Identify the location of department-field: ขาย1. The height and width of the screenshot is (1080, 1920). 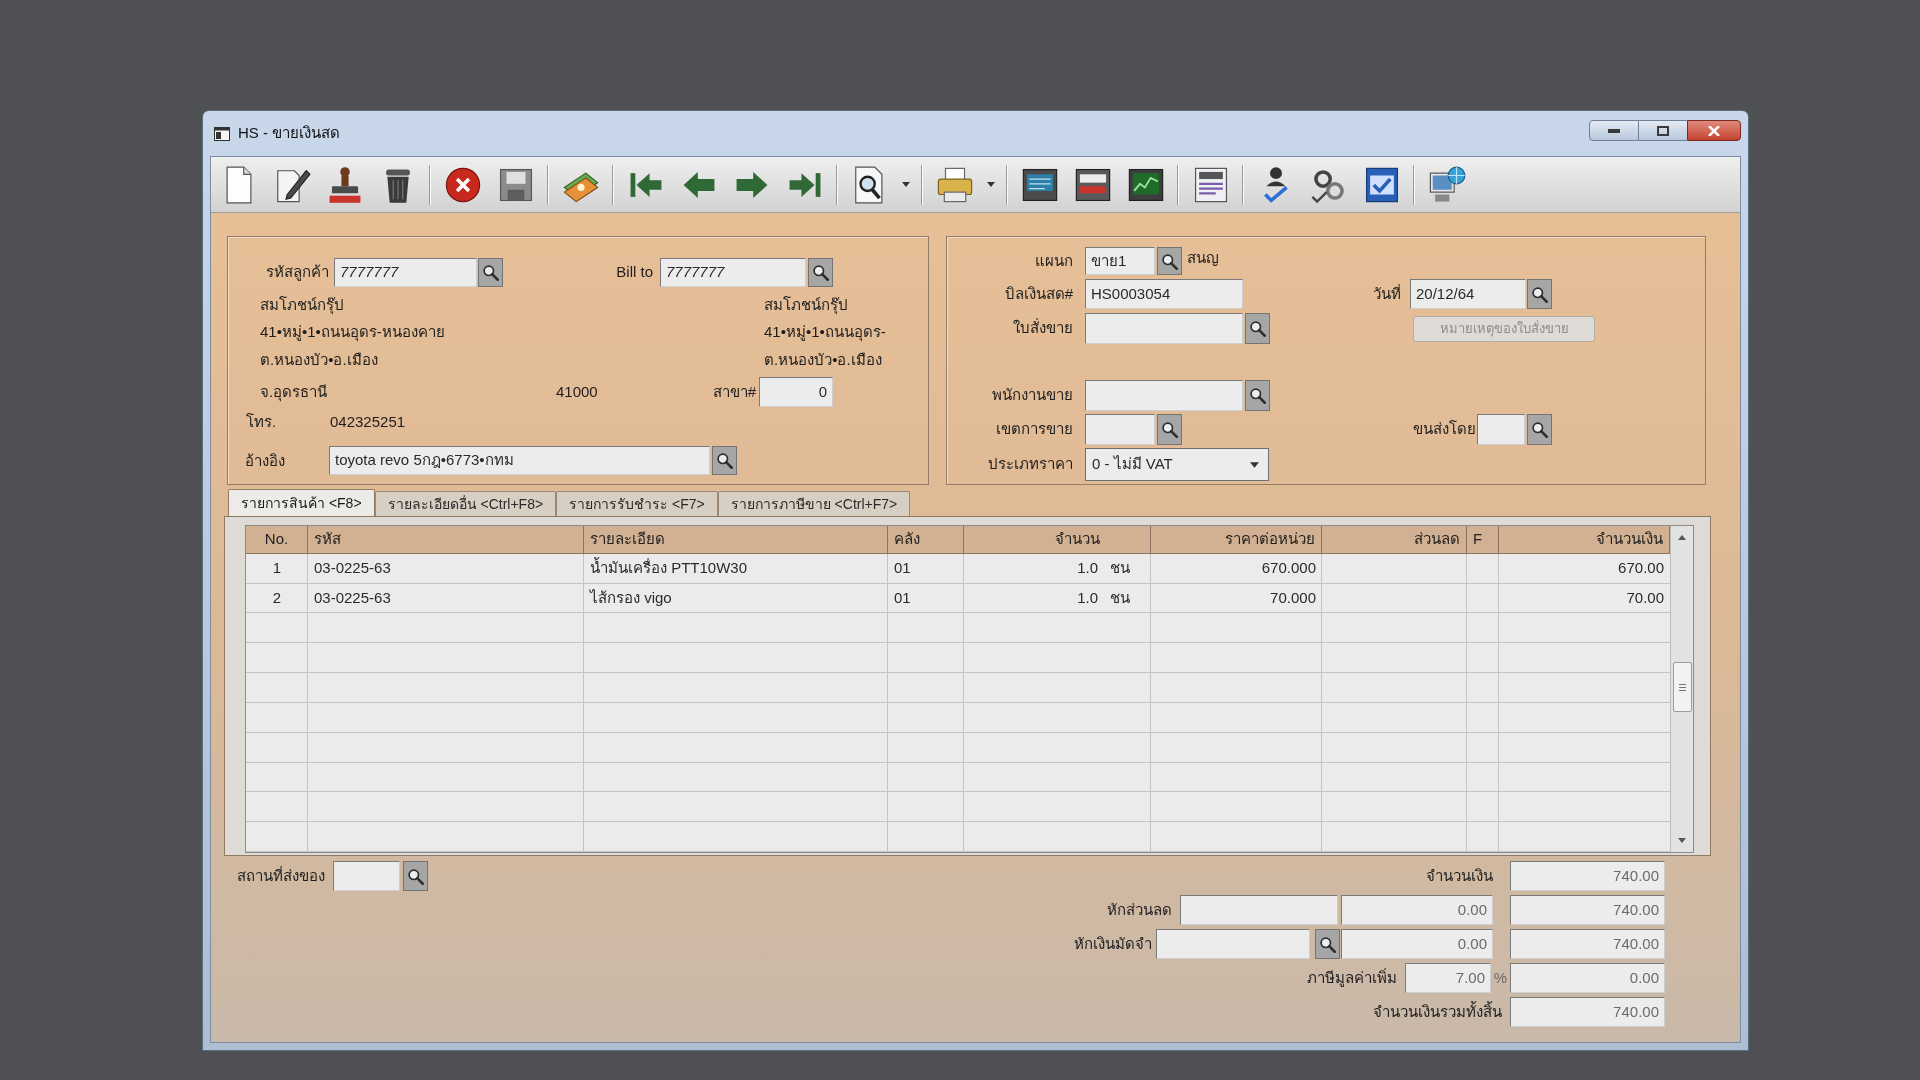
(1120, 261).